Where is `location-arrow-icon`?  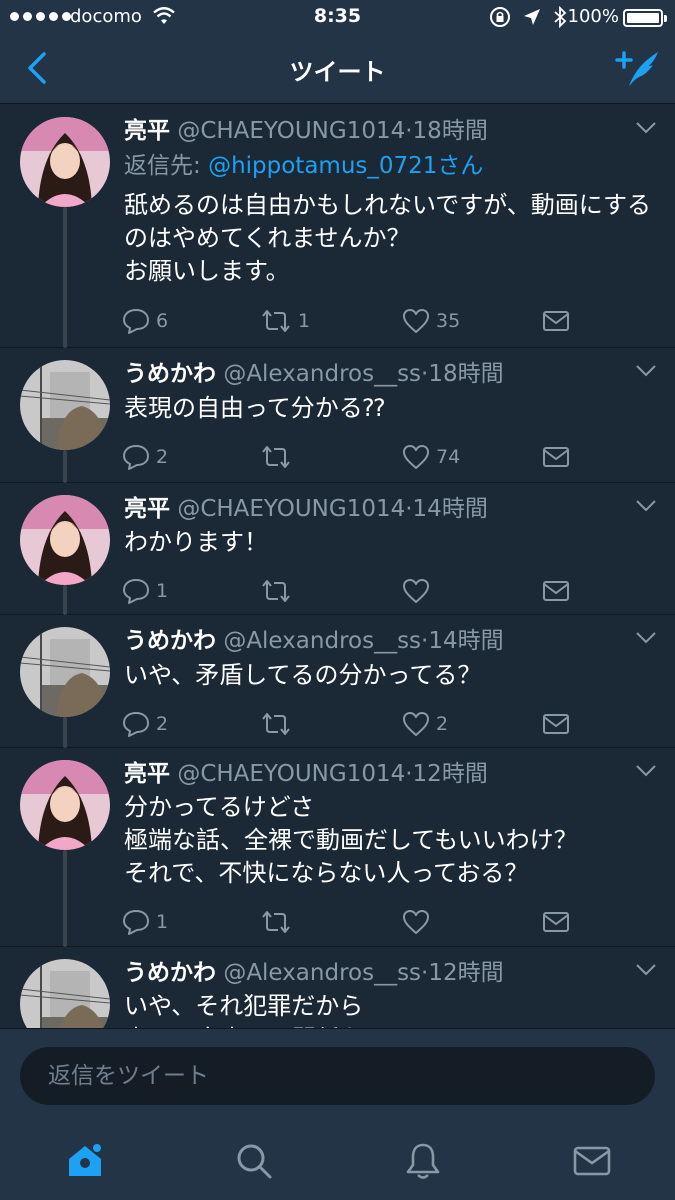
location-arrow-icon is located at coordinates (532, 17).